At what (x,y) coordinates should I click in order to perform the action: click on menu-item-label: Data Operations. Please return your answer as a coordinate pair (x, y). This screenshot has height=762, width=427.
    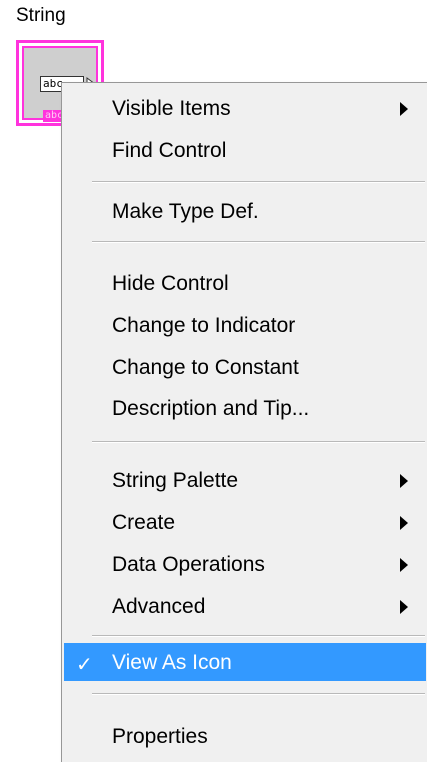
    Looking at the image, I should click on (188, 564).